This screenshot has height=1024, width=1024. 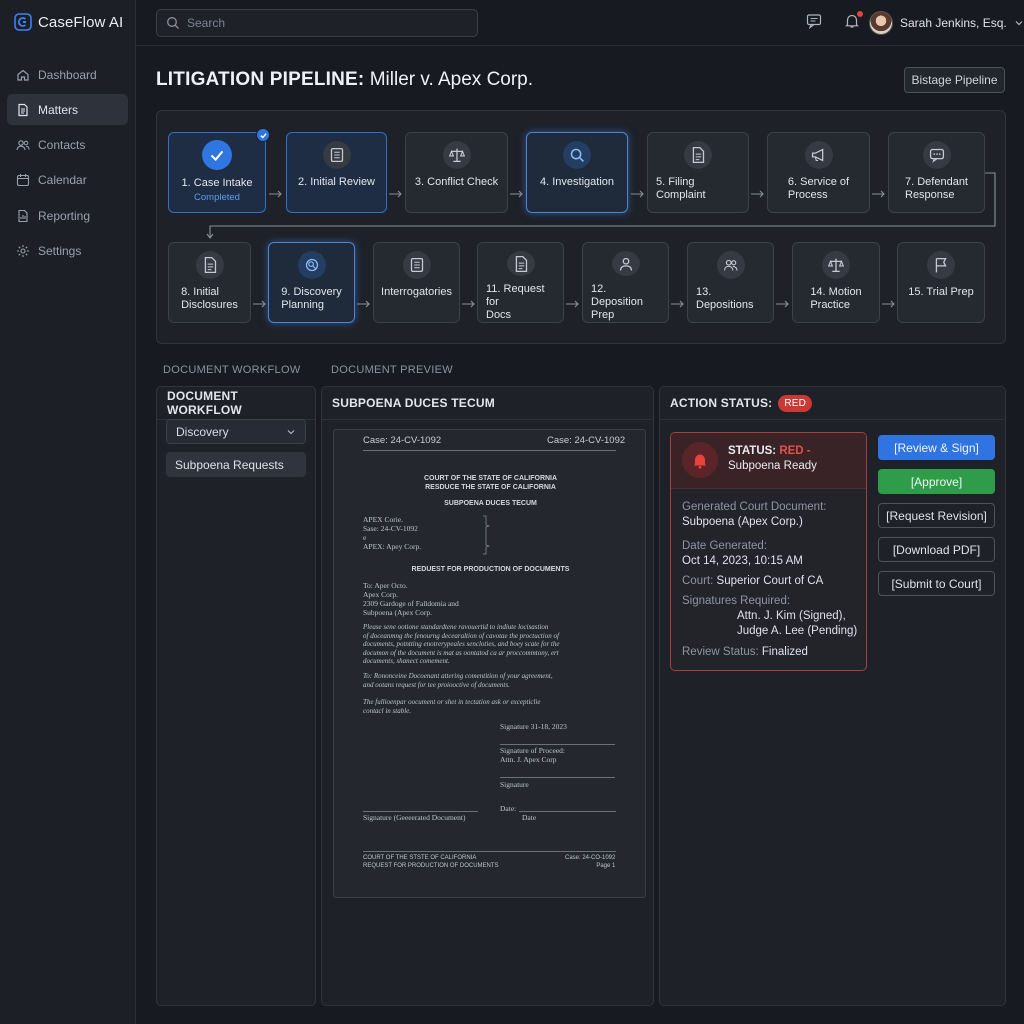 What do you see at coordinates (236, 464) in the screenshot?
I see `workflow-item-subpoena-requests: Subpoena Requests` at bounding box center [236, 464].